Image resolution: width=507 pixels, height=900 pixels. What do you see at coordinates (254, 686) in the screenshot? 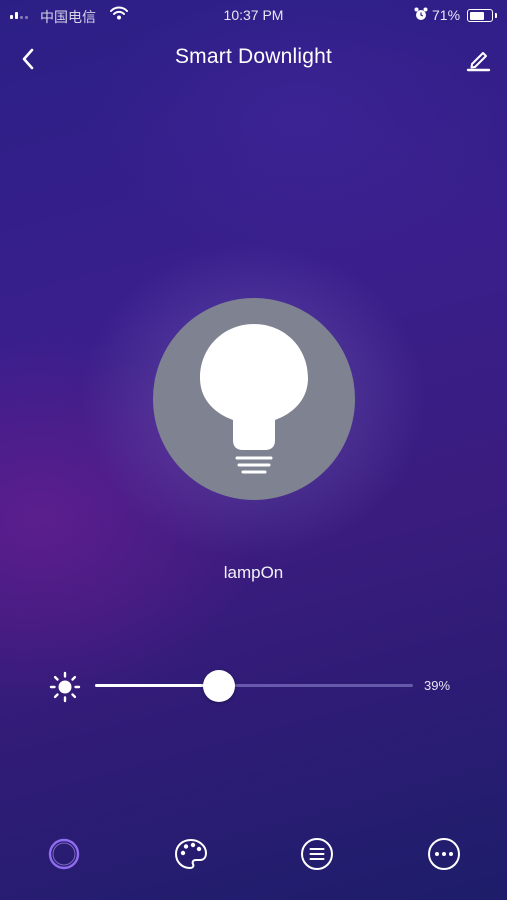
I see `brightness-slider` at bounding box center [254, 686].